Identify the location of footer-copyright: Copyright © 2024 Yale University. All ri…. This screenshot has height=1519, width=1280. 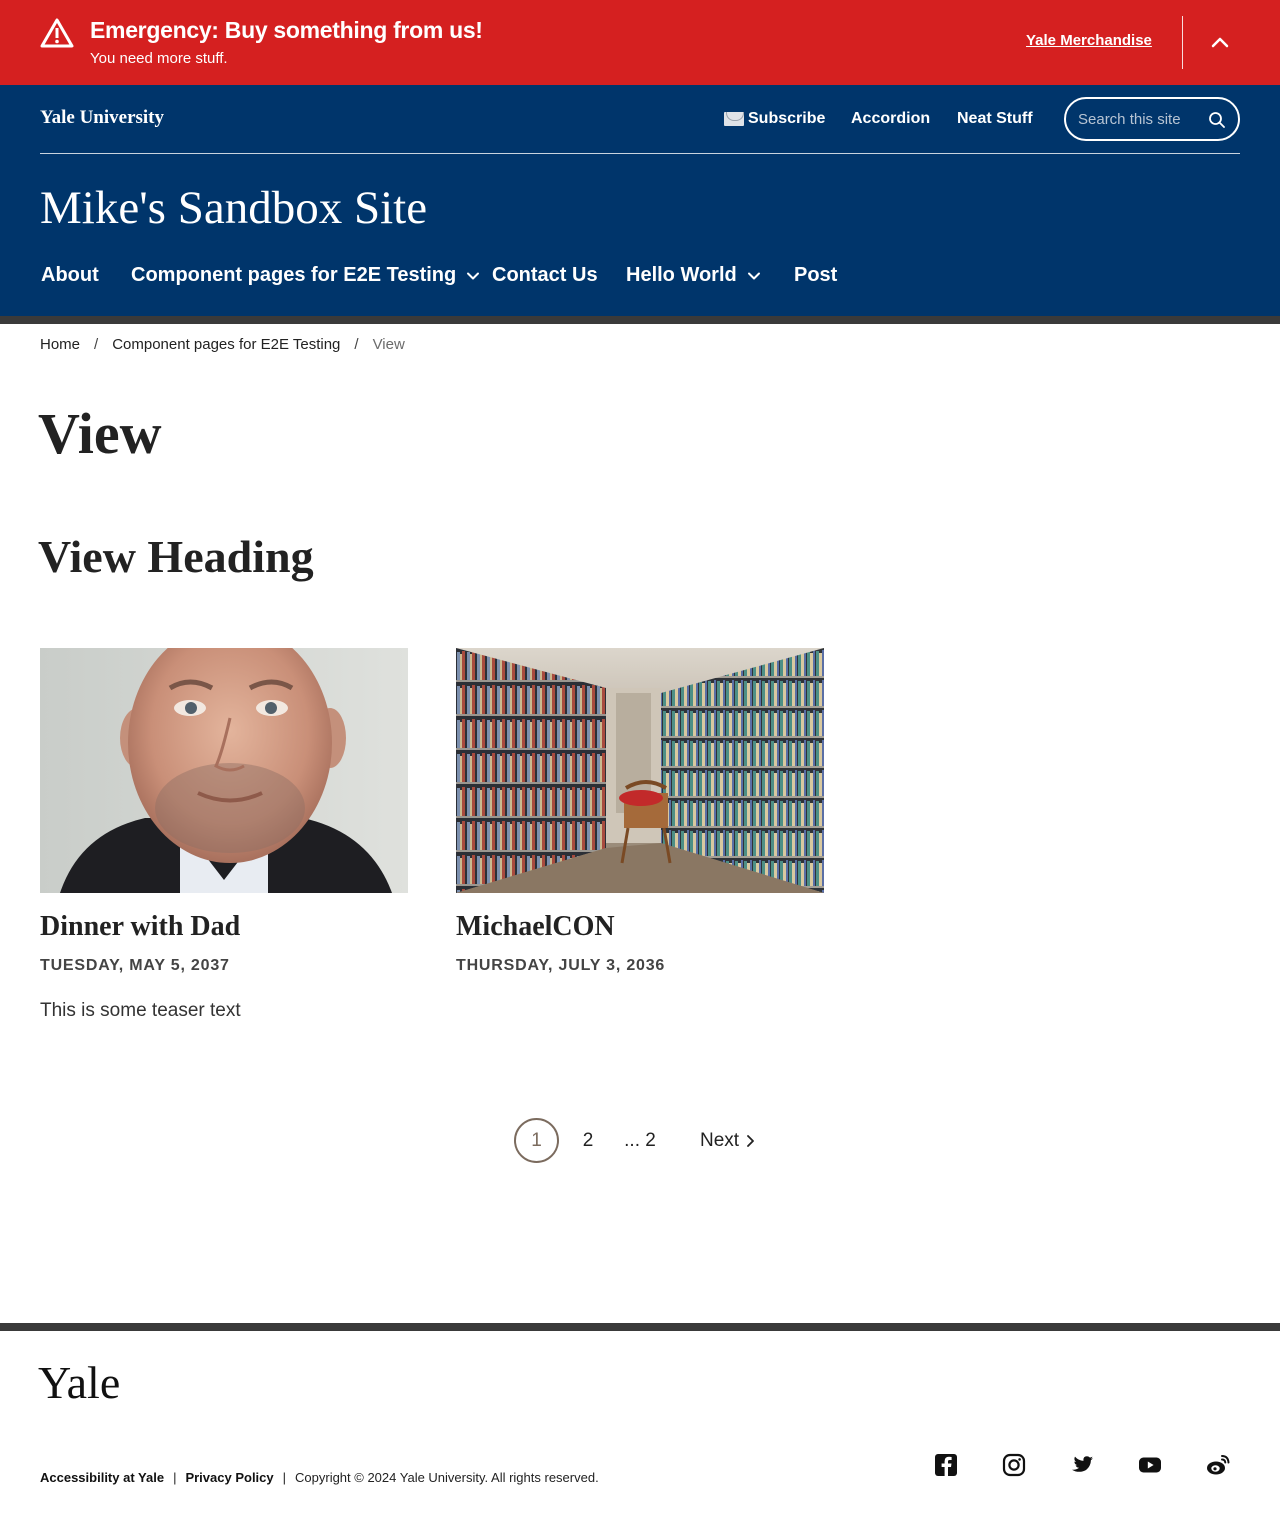
(447, 1477).